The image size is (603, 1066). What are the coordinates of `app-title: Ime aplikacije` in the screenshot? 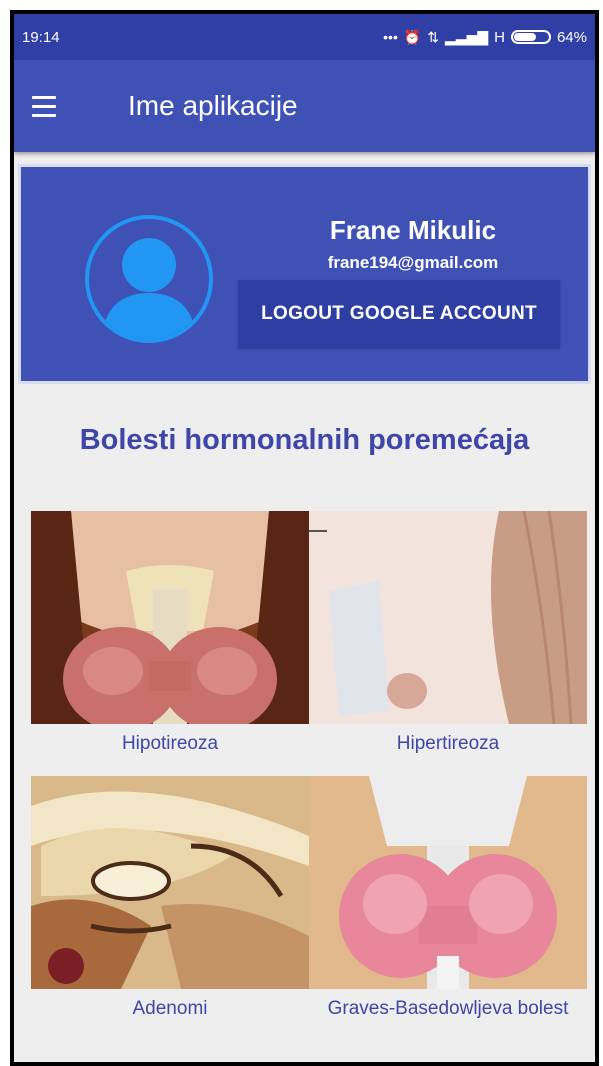 It's located at (213, 105).